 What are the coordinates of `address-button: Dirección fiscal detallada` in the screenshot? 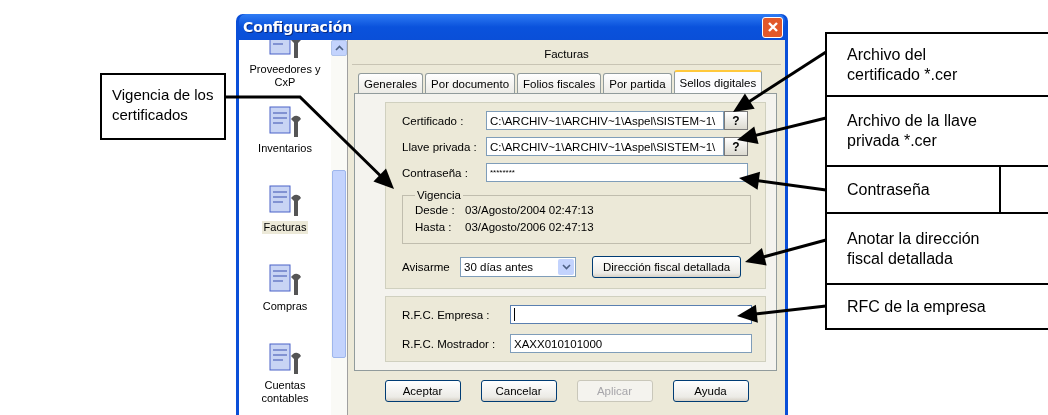 It's located at (667, 267).